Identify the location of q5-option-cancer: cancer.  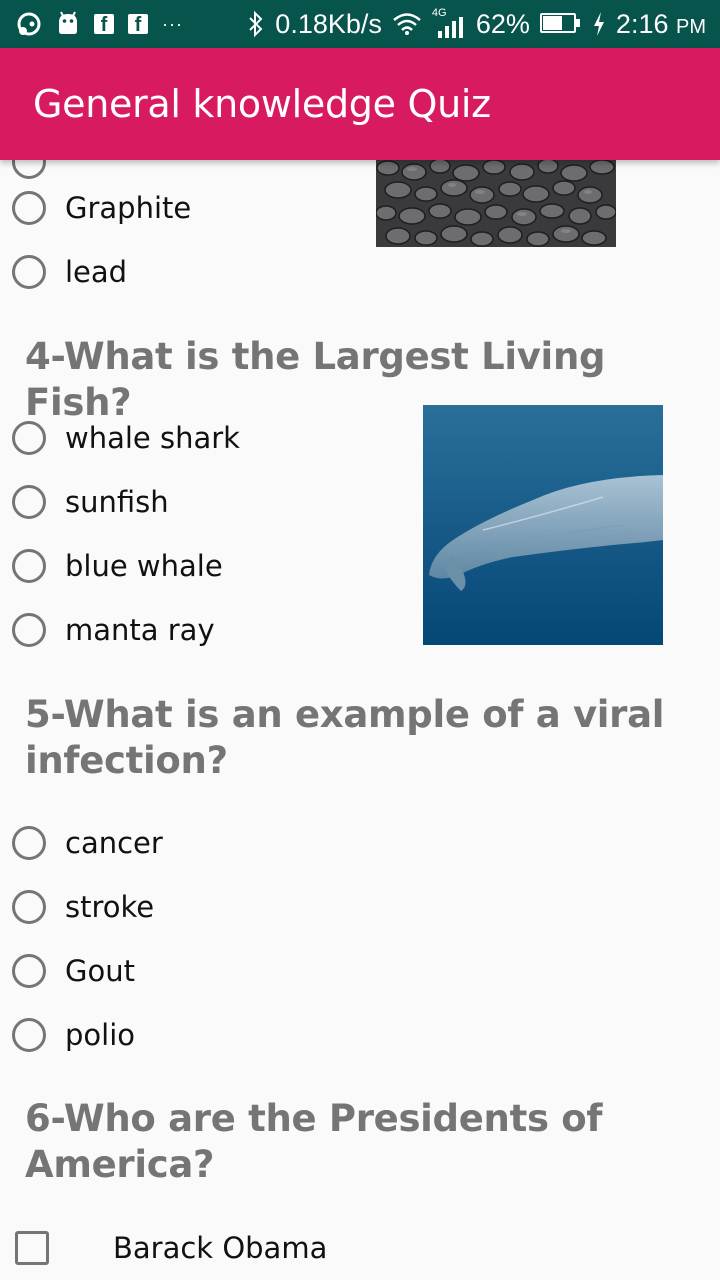
(87, 843).